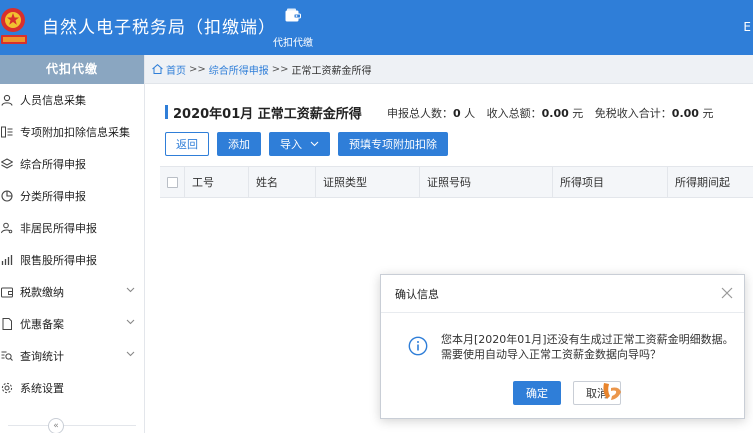 The height and width of the screenshot is (433, 753). I want to click on sidebar-item-label: 优惠备案, so click(42, 324).